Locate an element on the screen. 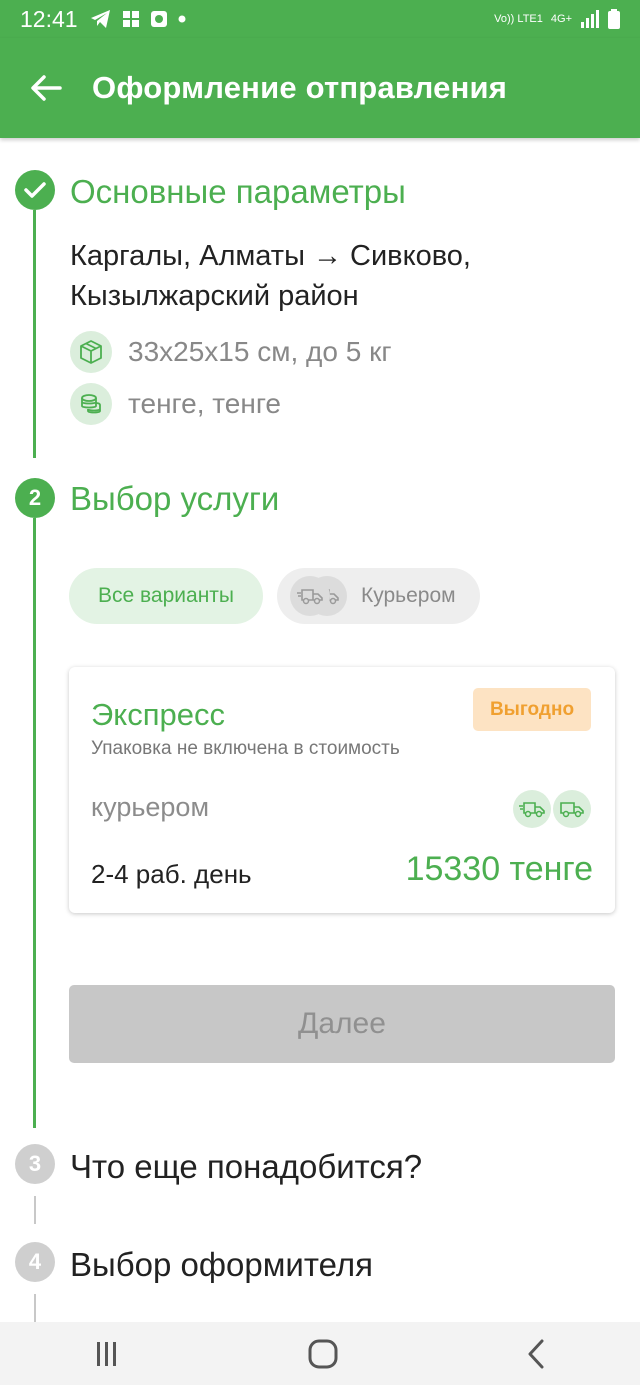 The image size is (640, 1385). step-2-number: 2 is located at coordinates (35, 497).